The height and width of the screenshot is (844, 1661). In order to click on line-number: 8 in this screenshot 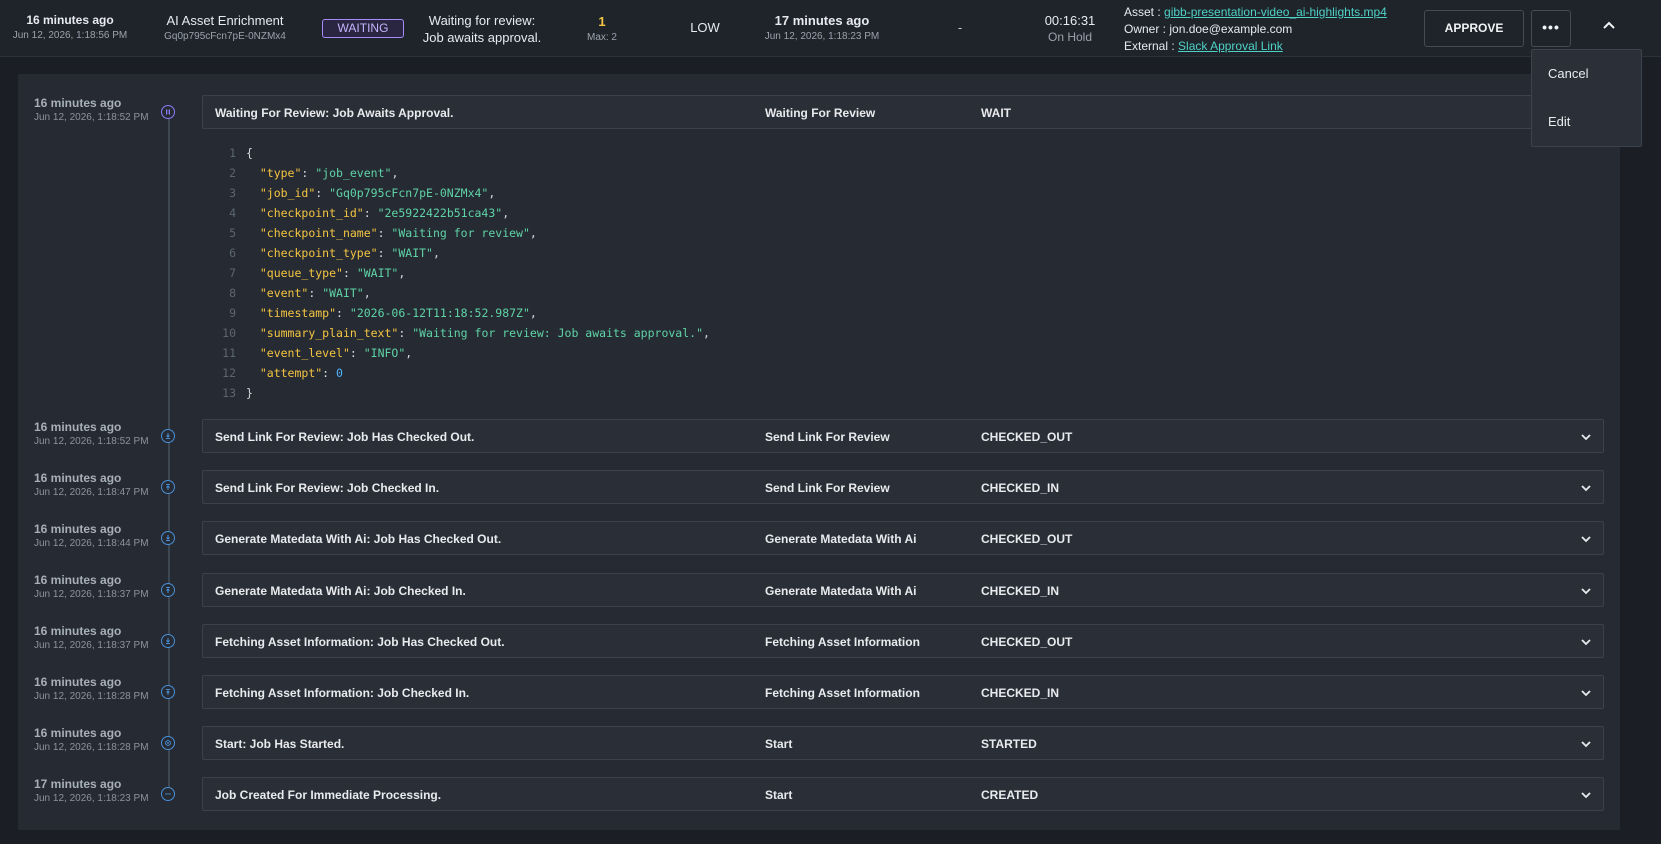, I will do `click(232, 293)`.